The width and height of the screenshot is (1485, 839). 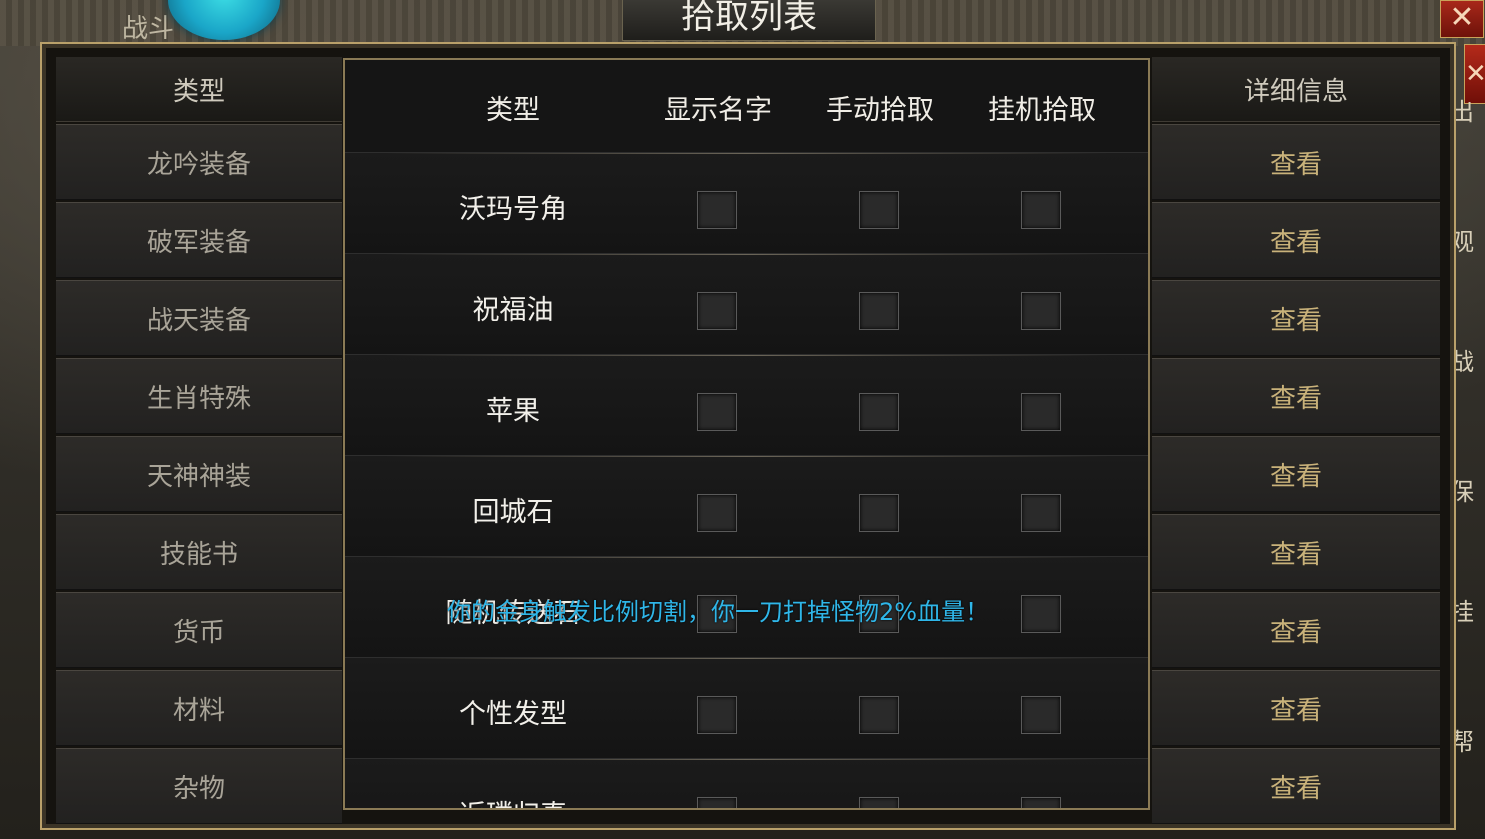 I want to click on pickup-row: 个性发型, so click(x=746, y=708).